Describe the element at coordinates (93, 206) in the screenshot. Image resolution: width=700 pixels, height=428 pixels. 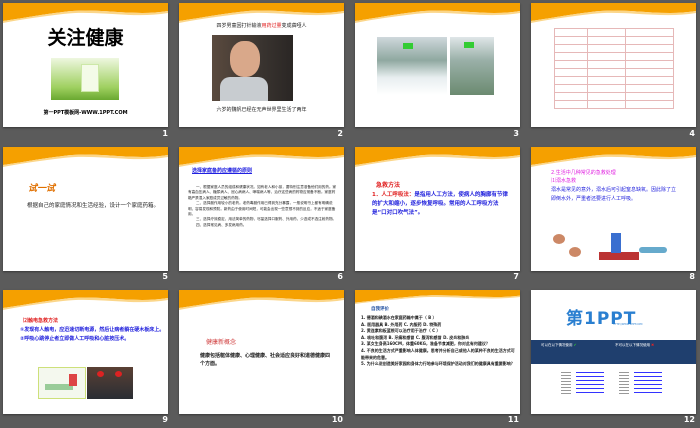
I see `slide-text: 根据自己的家庭情况和生活经验，设计一个家庭药箱。` at that location.